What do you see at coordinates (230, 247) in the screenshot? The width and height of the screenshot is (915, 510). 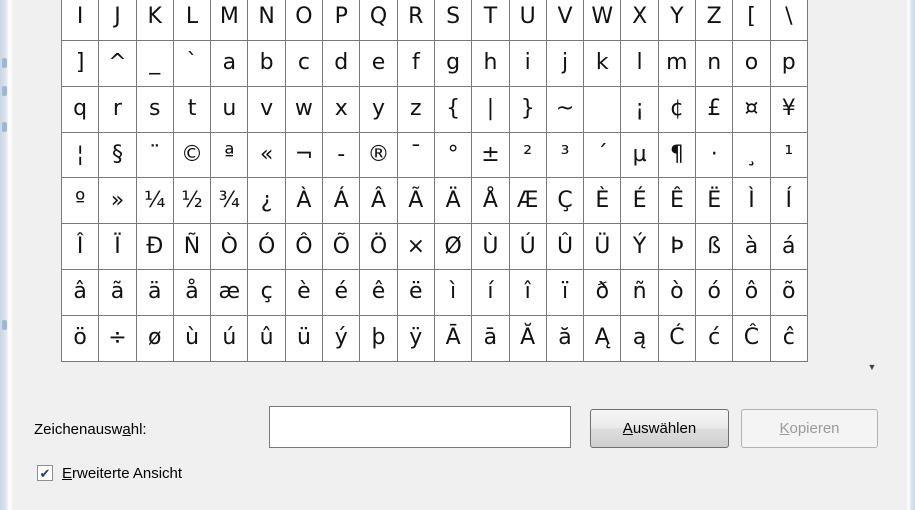 I see `character-cell: Ò` at bounding box center [230, 247].